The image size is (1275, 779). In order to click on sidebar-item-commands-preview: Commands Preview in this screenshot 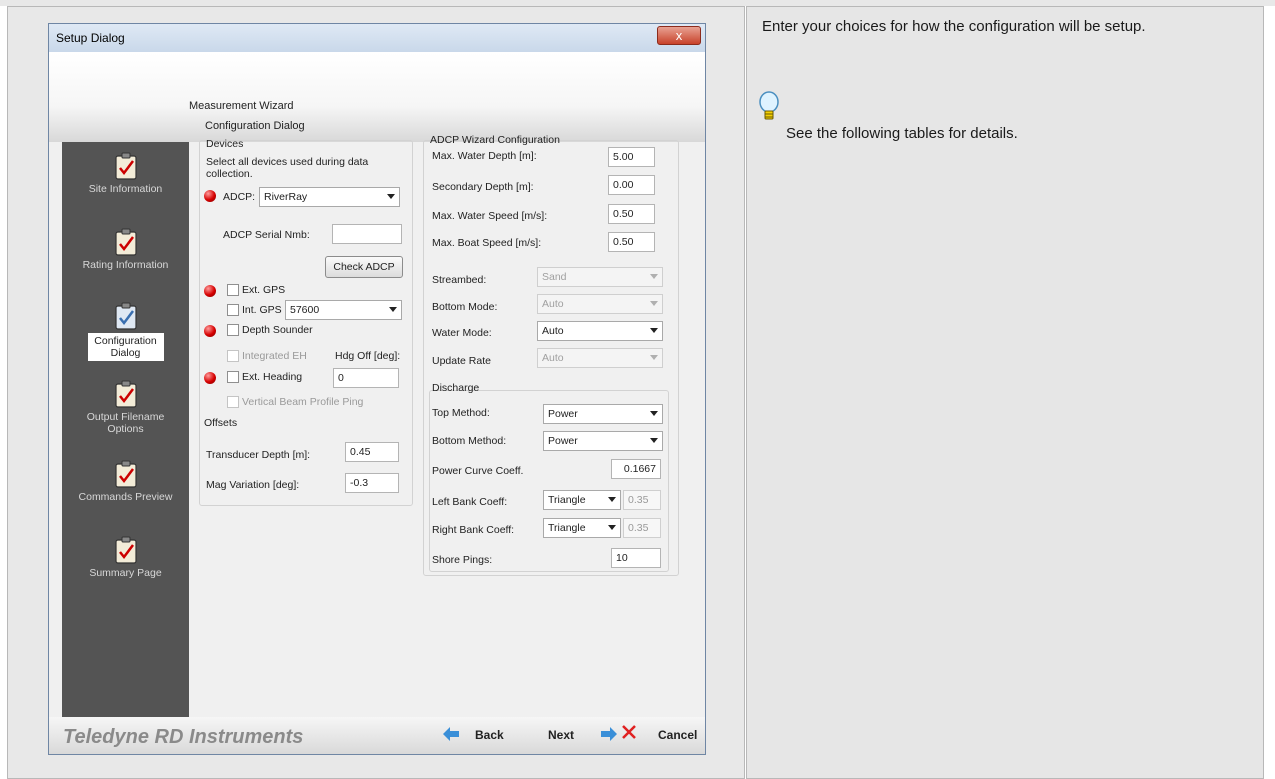, I will do `click(125, 481)`.